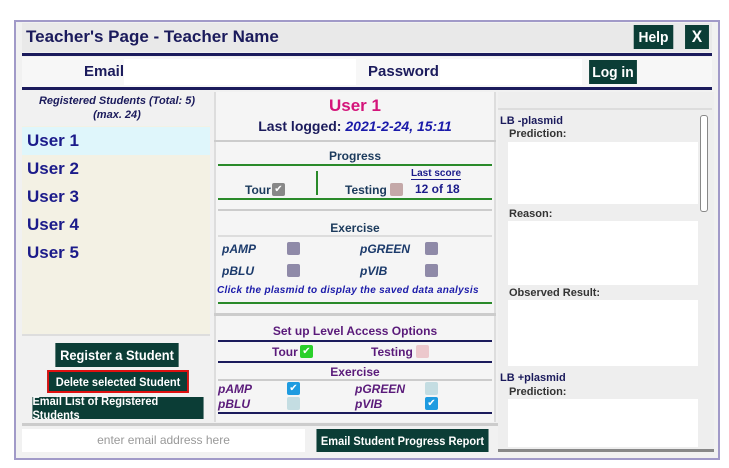 The width and height of the screenshot is (729, 468). Describe the element at coordinates (436, 174) in the screenshot. I see `last-score-label: Last score` at that location.